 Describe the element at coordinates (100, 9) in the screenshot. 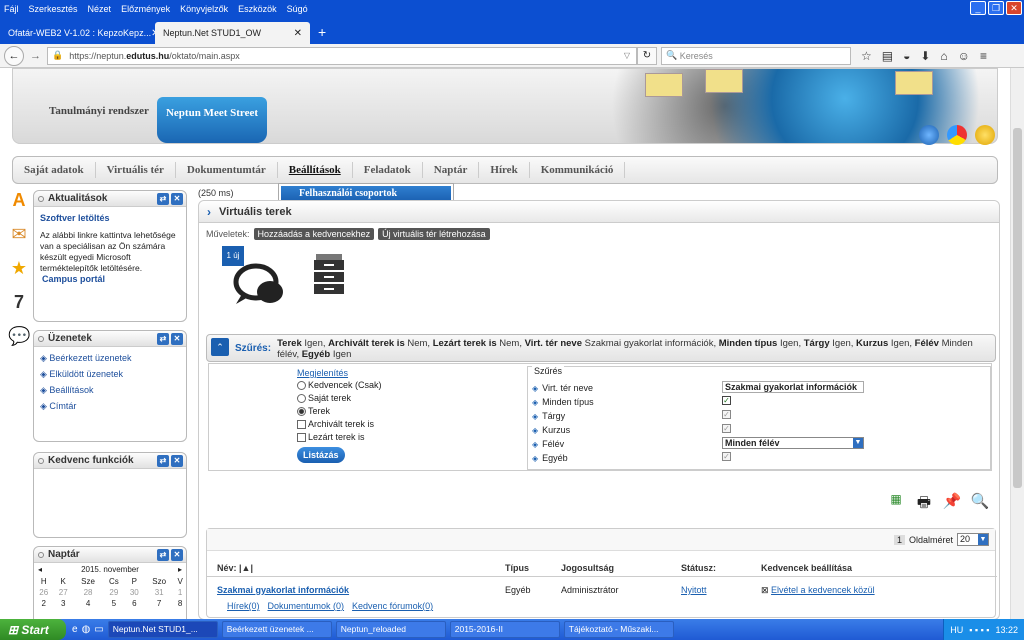

I see `menu-view: Nézet` at that location.